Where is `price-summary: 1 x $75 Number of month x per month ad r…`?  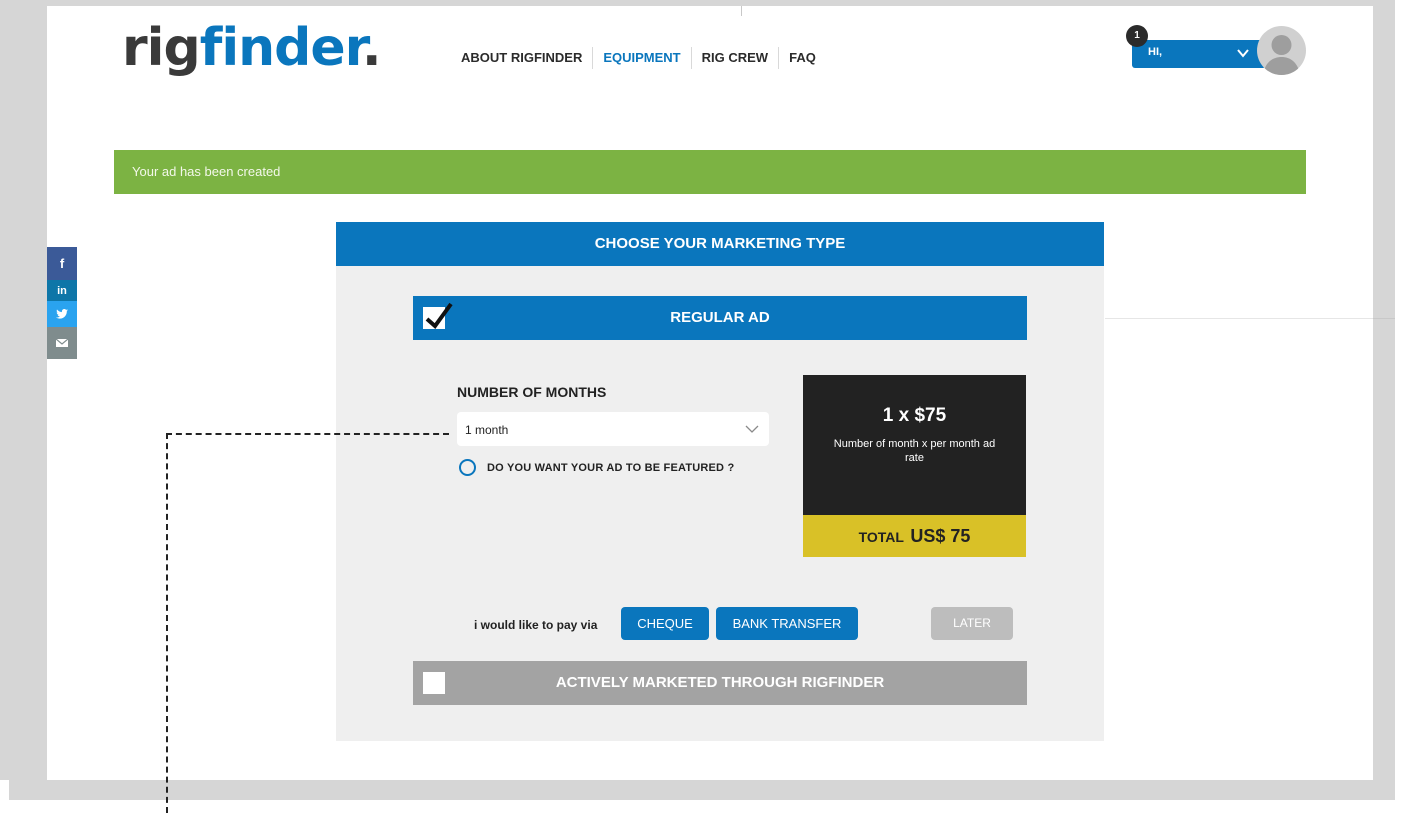
price-summary: 1 x $75 Number of month x per month ad r… is located at coordinates (914, 445).